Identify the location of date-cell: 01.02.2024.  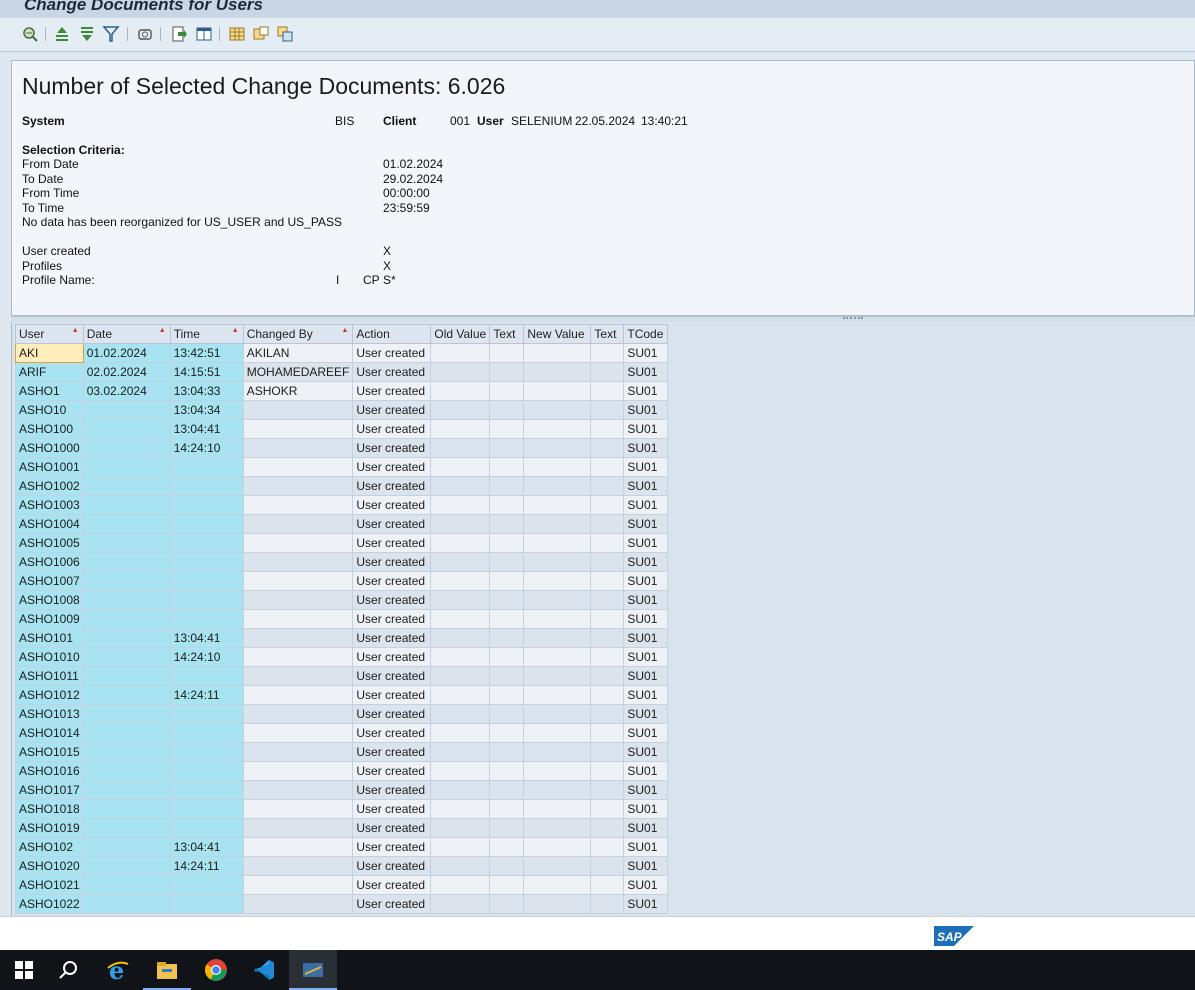
(126, 353).